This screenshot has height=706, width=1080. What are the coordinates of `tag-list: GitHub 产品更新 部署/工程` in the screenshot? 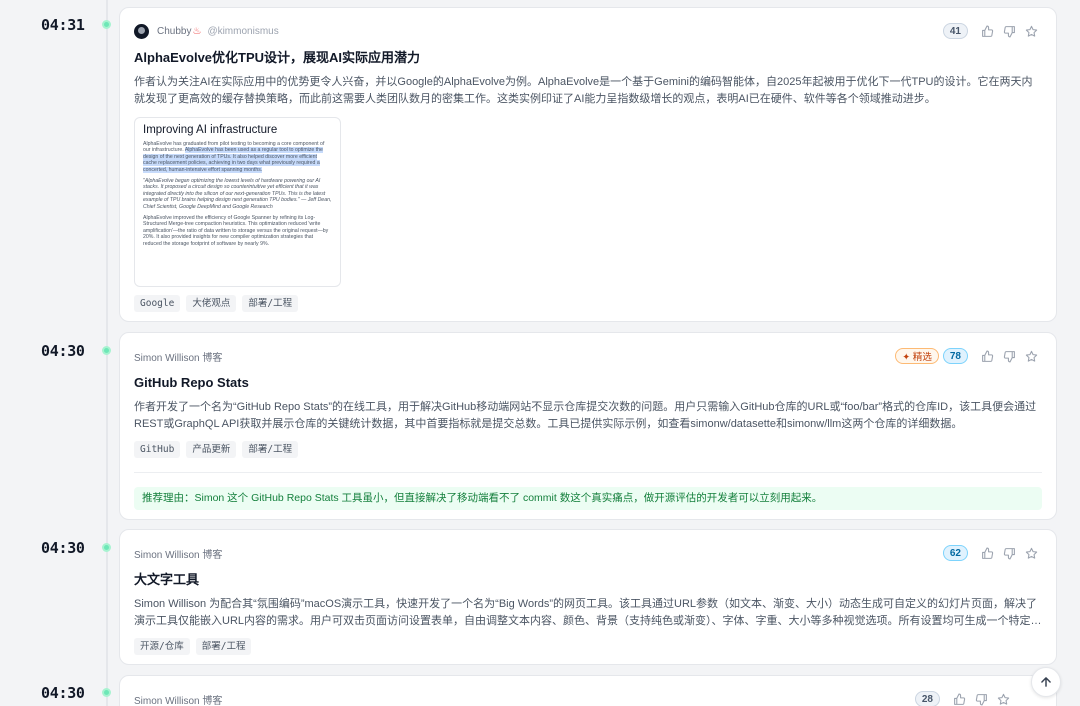 It's located at (588, 449).